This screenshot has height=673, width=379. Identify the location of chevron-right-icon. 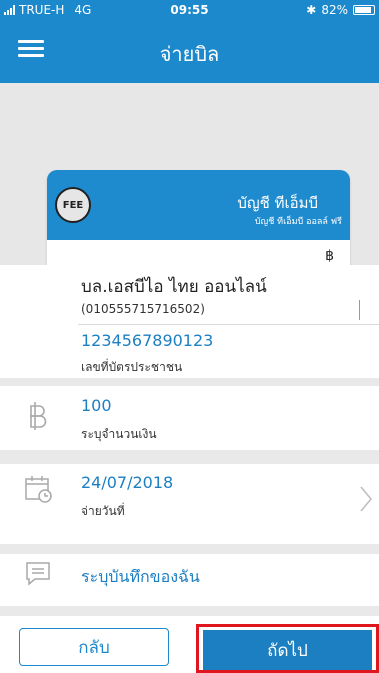
(366, 499).